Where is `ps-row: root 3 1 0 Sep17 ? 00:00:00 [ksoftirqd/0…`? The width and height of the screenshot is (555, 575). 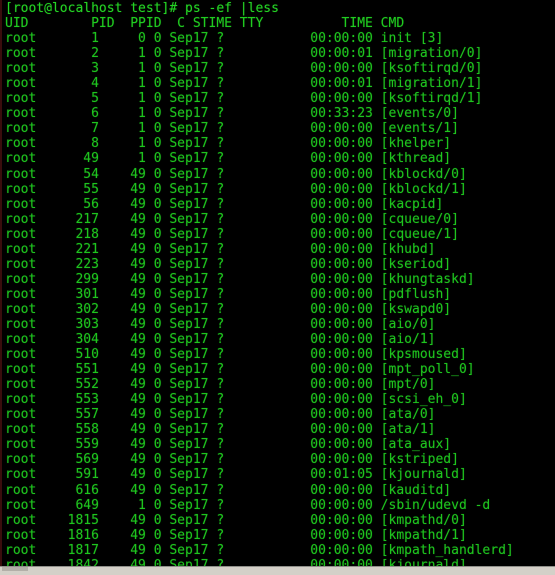 ps-row: root 3 1 0 Sep17 ? 00:00:00 [ksoftirqd/0… is located at coordinates (244, 69).